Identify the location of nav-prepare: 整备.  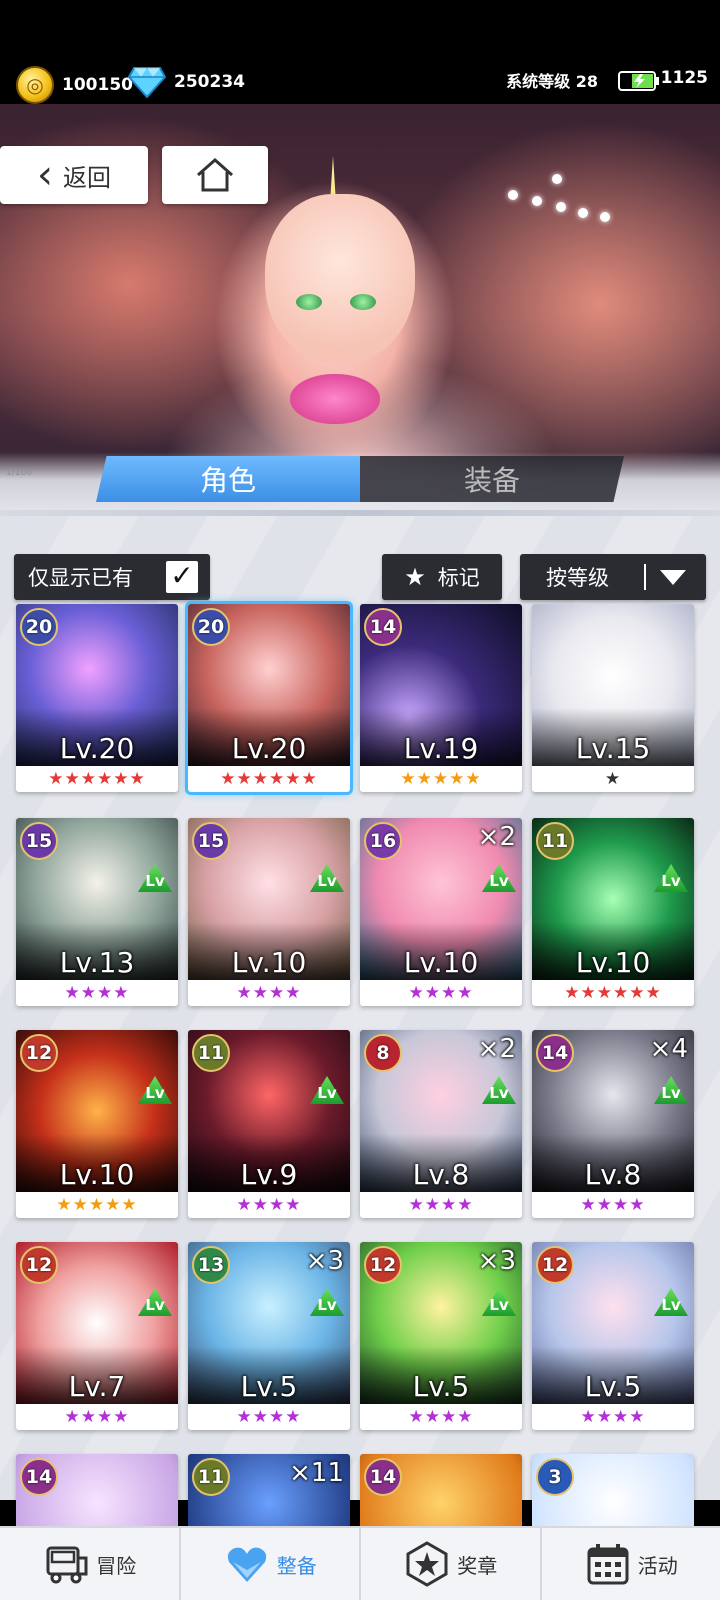
(271, 1564).